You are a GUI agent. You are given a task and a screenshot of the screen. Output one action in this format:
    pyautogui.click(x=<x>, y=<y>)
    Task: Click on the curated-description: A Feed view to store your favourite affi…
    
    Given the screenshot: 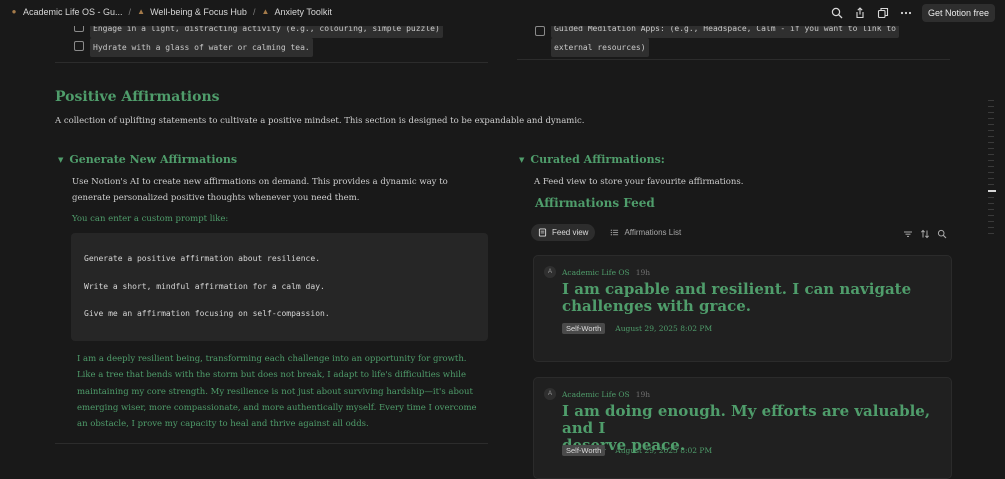 What is the action you would take?
    pyautogui.click(x=639, y=182)
    